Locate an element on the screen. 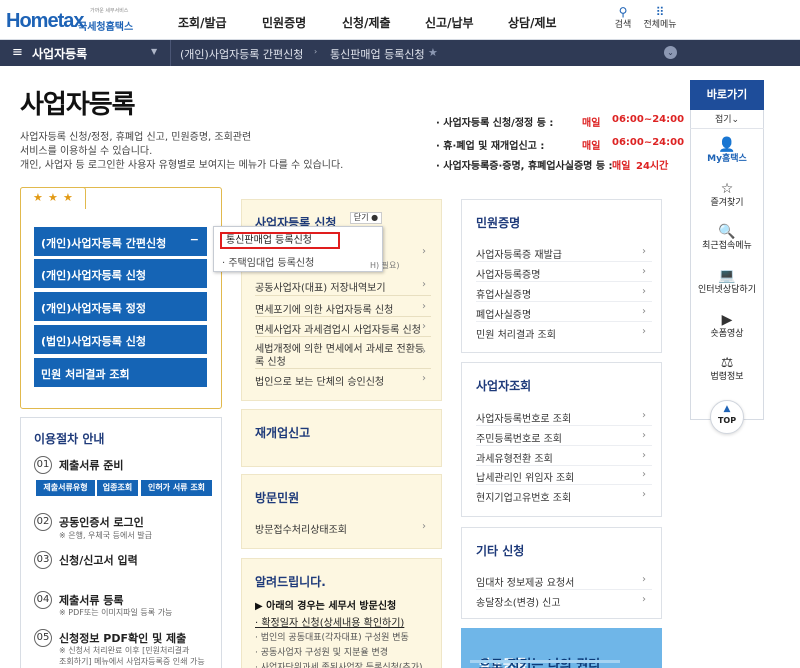 The image size is (800, 668). chevron-down-icon: ▼ is located at coordinates (154, 51).